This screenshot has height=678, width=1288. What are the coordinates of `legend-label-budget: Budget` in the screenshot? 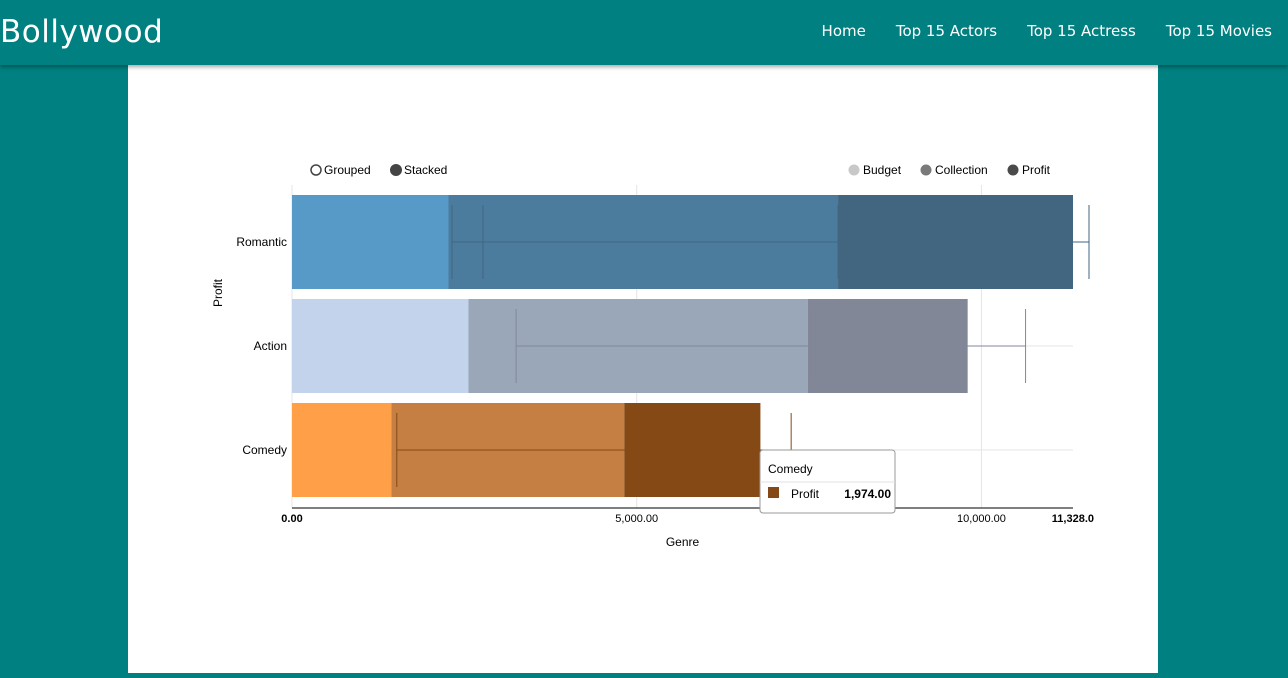 It's located at (882, 170).